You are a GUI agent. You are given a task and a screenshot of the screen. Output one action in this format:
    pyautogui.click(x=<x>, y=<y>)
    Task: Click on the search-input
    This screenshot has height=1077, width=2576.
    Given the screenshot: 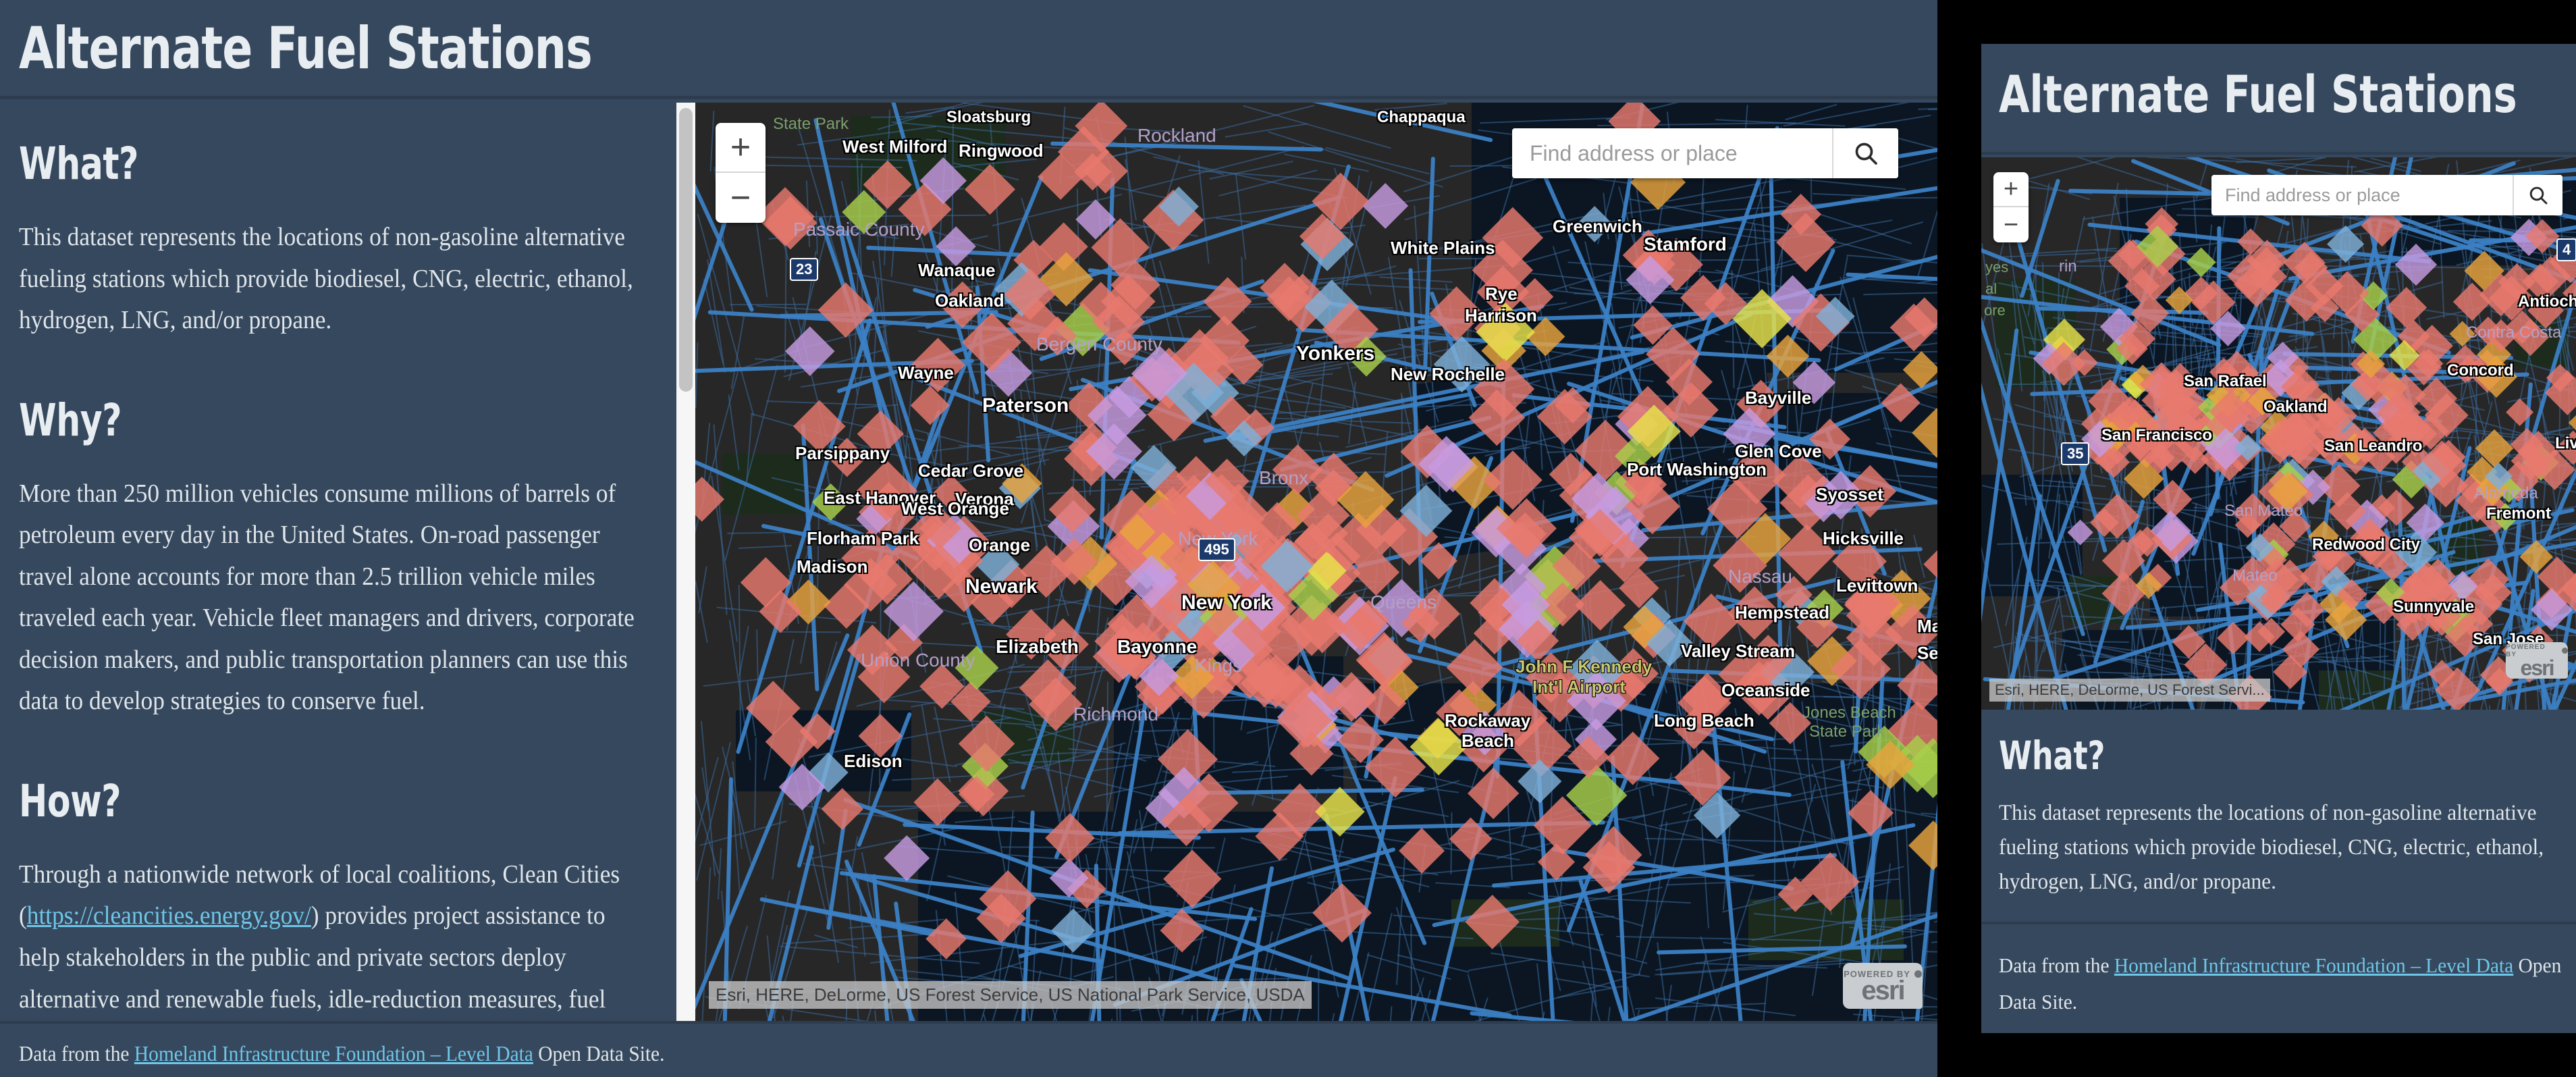 What is the action you would take?
    pyautogui.click(x=1672, y=153)
    